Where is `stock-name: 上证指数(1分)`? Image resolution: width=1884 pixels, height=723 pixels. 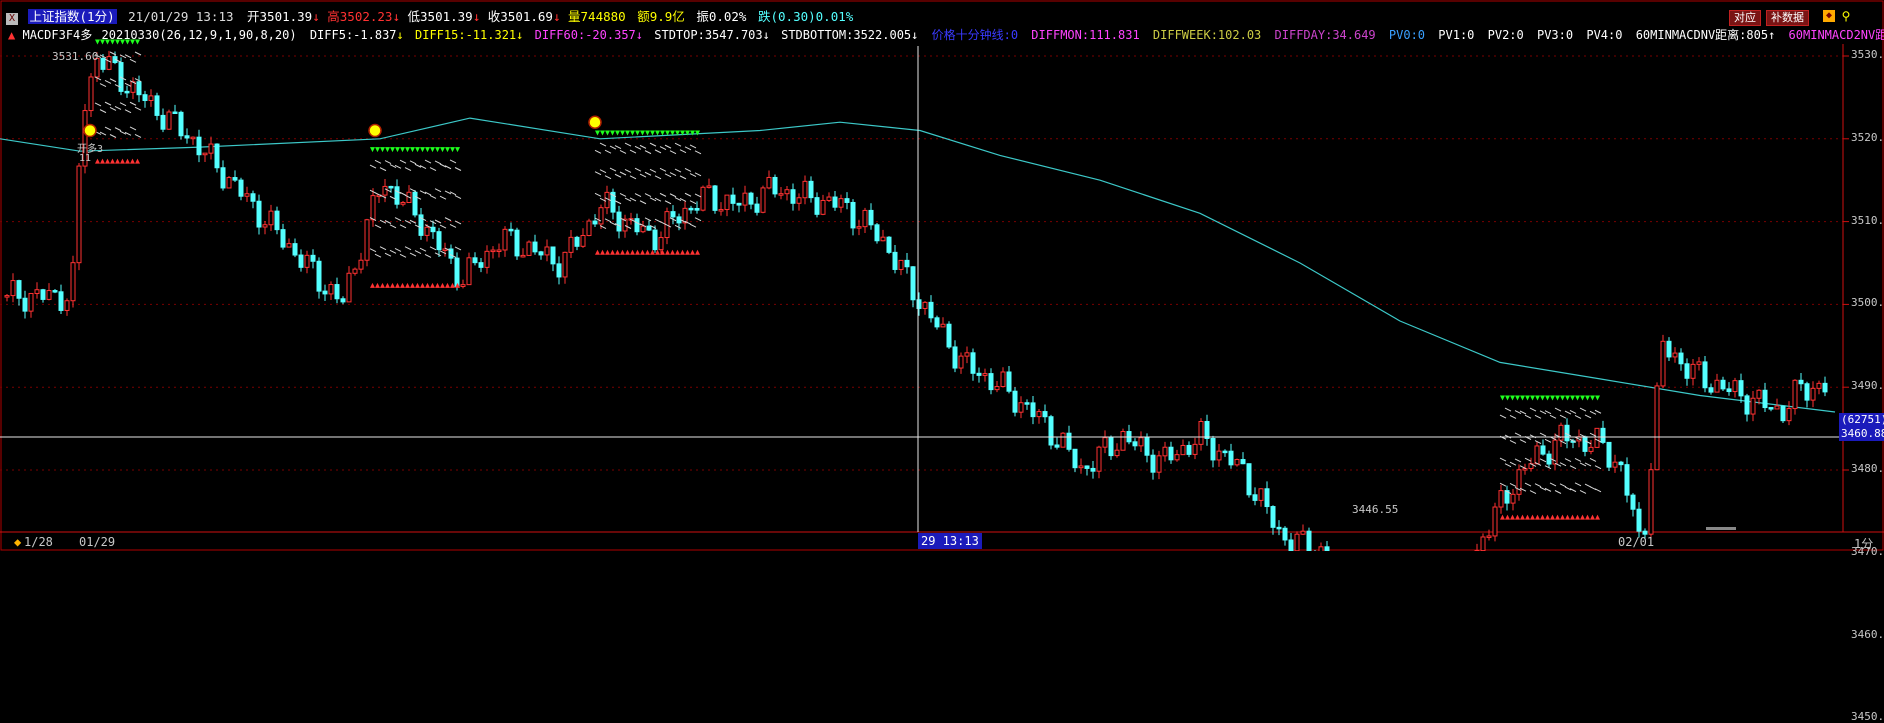 stock-name: 上证指数(1分) is located at coordinates (72, 16).